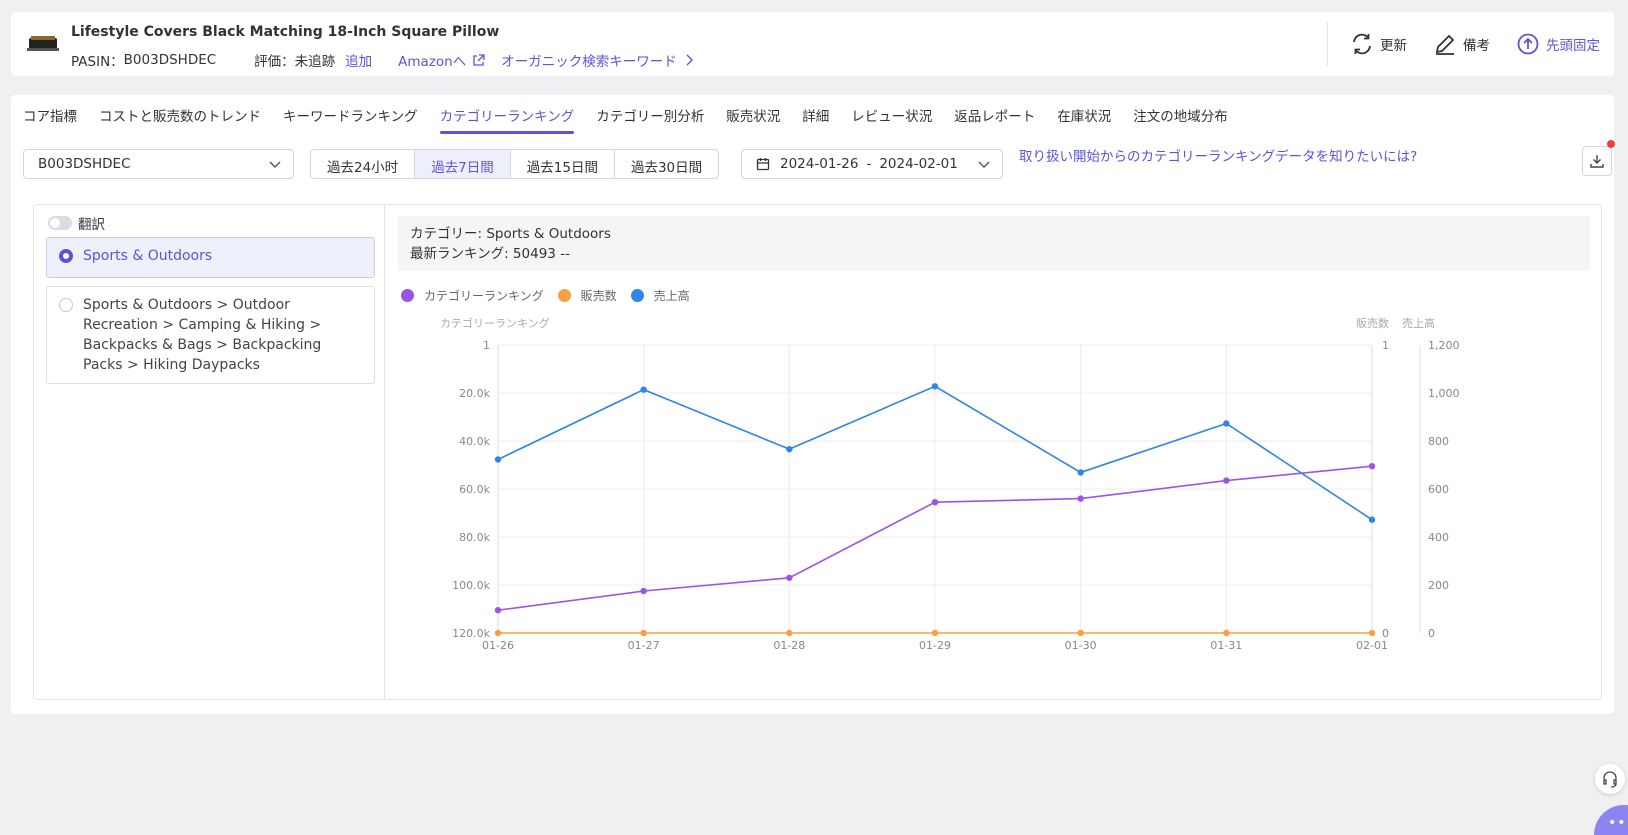 This screenshot has height=835, width=1628. Describe the element at coordinates (495, 323) in the screenshot. I see `y-axis-title-left: カテゴリーランキング` at that location.